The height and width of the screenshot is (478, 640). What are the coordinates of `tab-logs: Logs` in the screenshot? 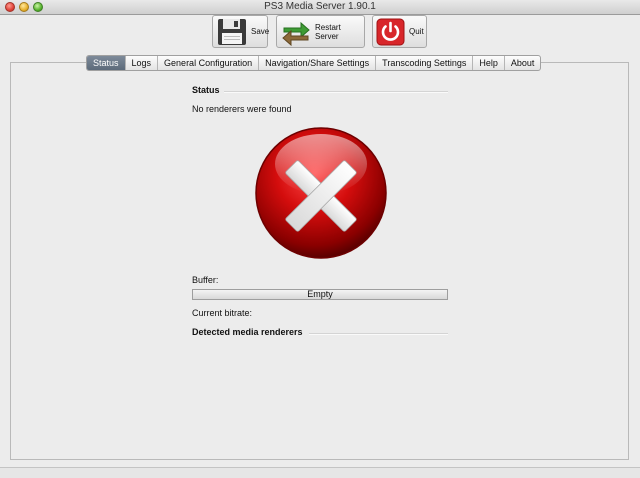 It's located at (141, 63).